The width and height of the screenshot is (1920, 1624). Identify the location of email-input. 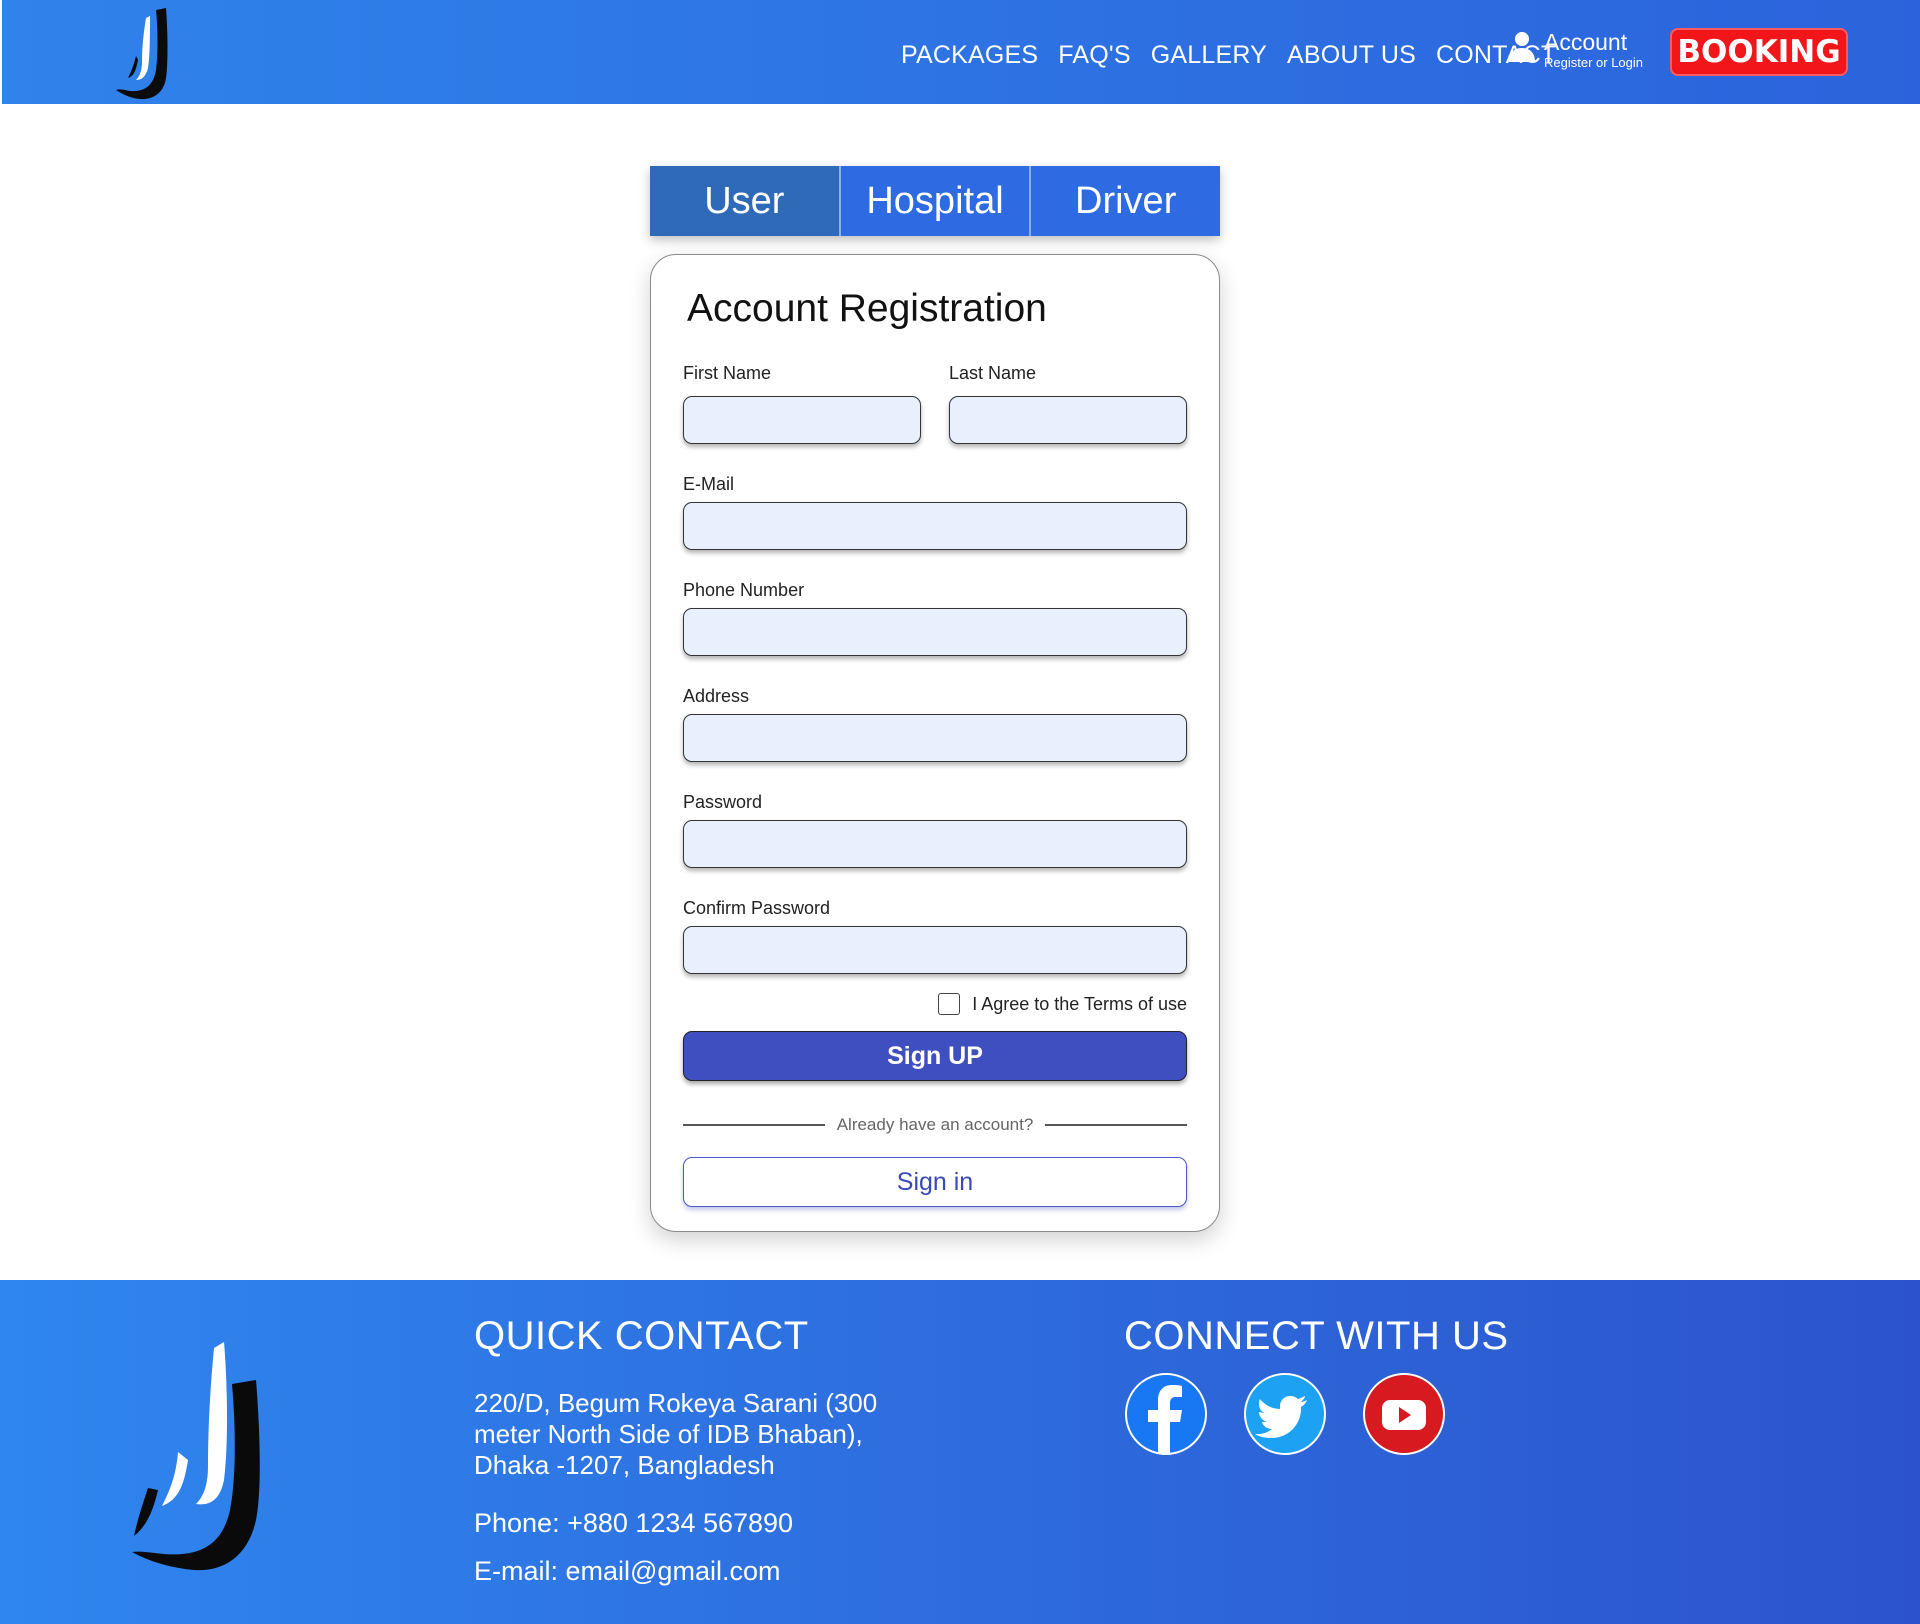
(935, 526).